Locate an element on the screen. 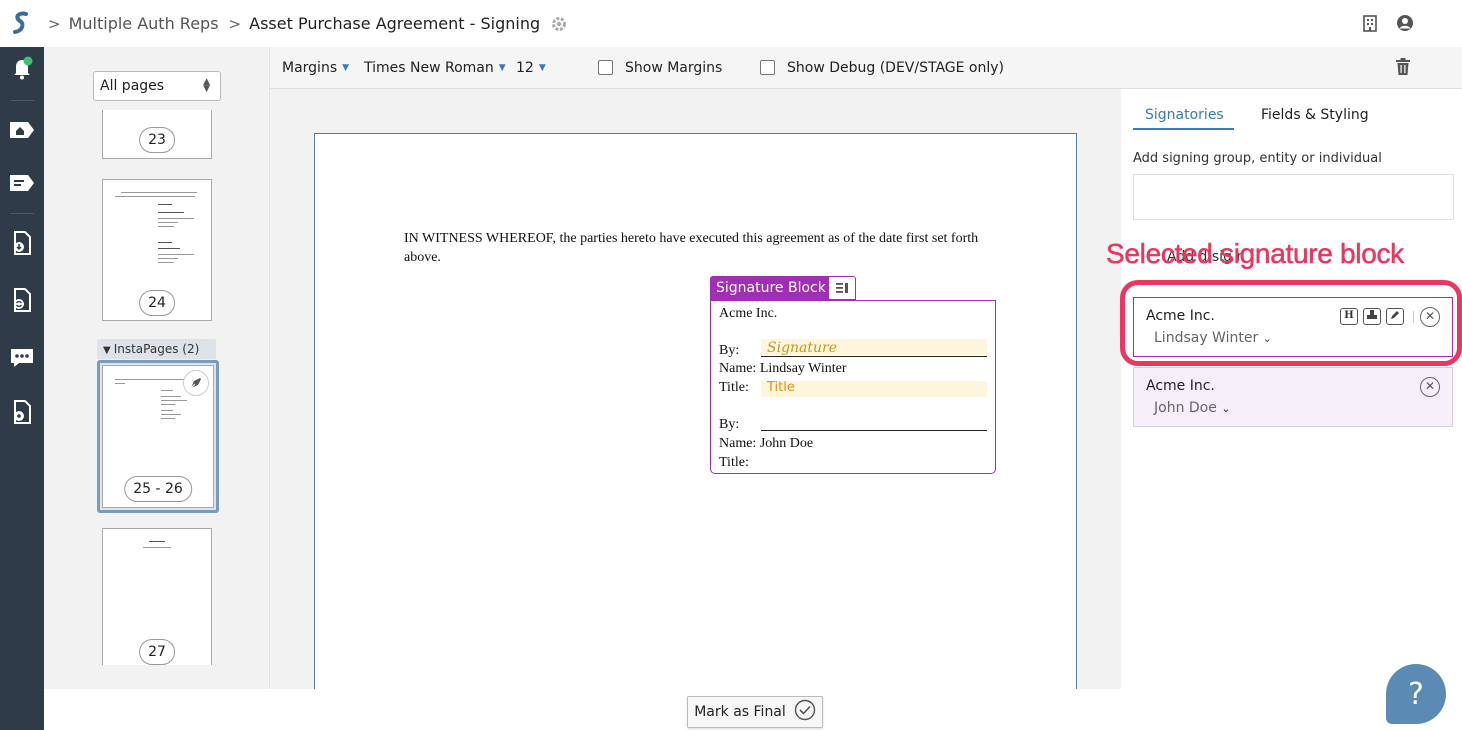  home-tag-icon is located at coordinates (22, 130).